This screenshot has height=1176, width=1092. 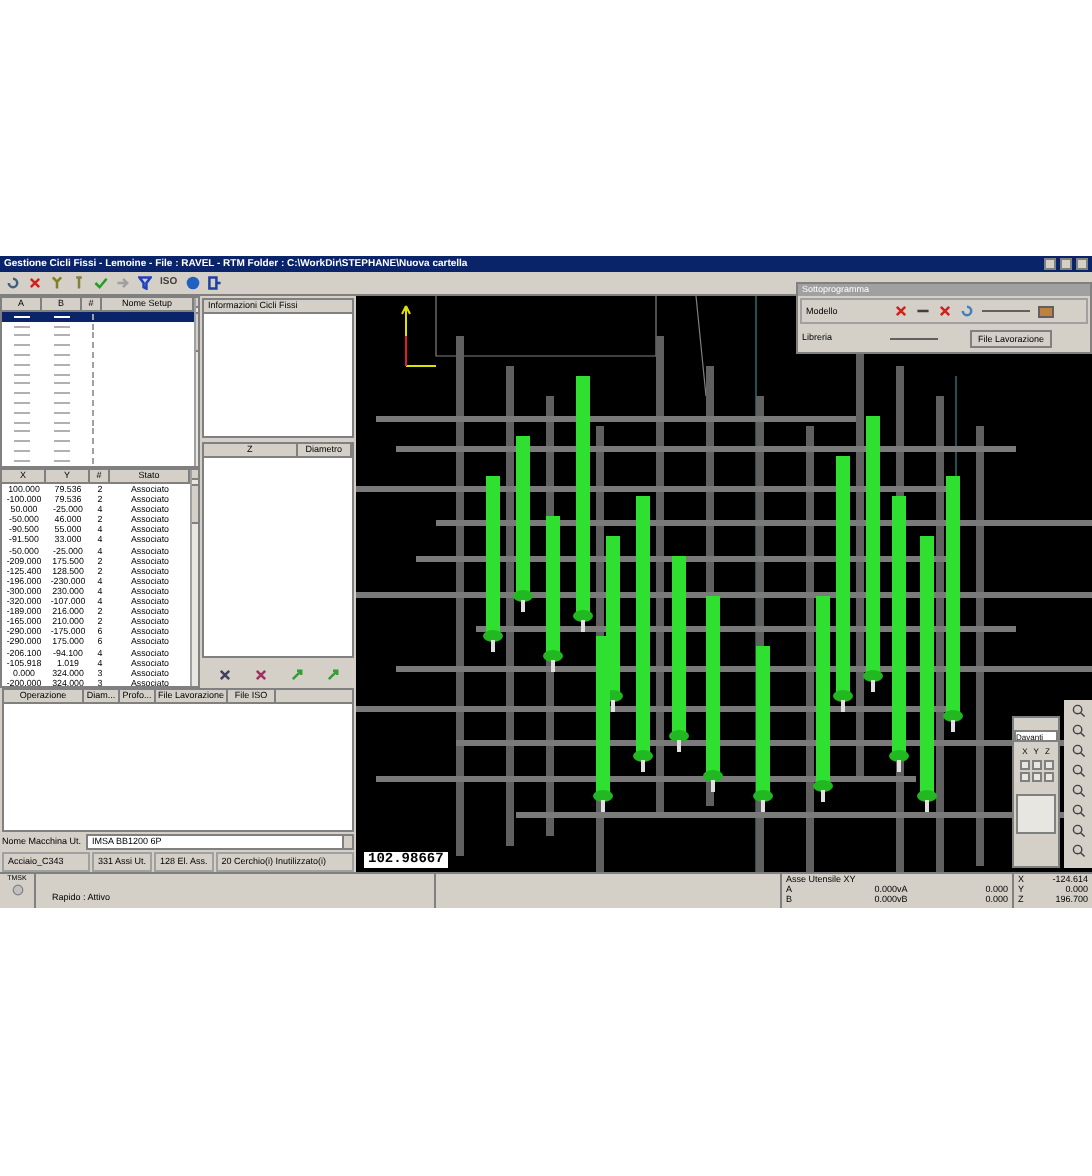 I want to click on tool-icon, so click(x=79, y=283).